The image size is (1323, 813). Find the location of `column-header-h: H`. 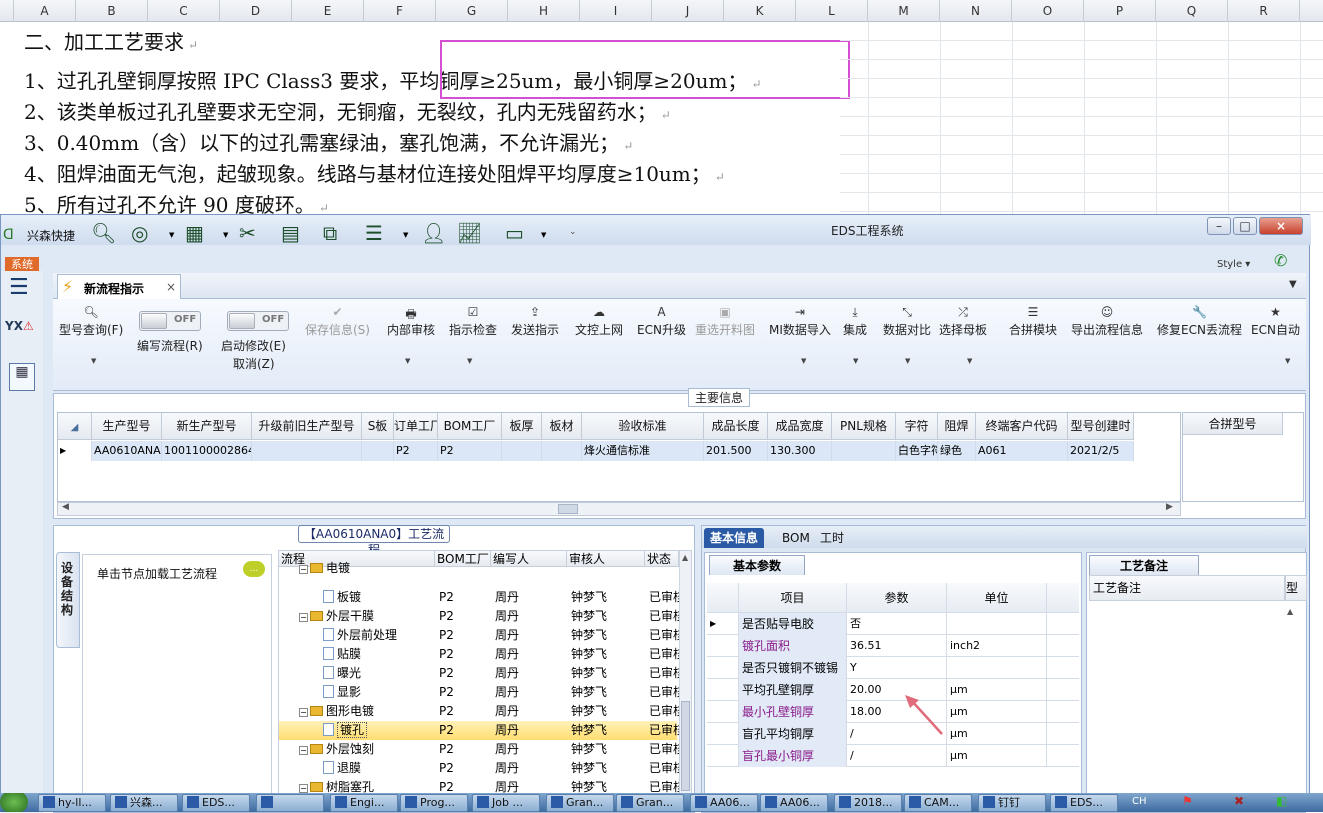

column-header-h: H is located at coordinates (544, 11).